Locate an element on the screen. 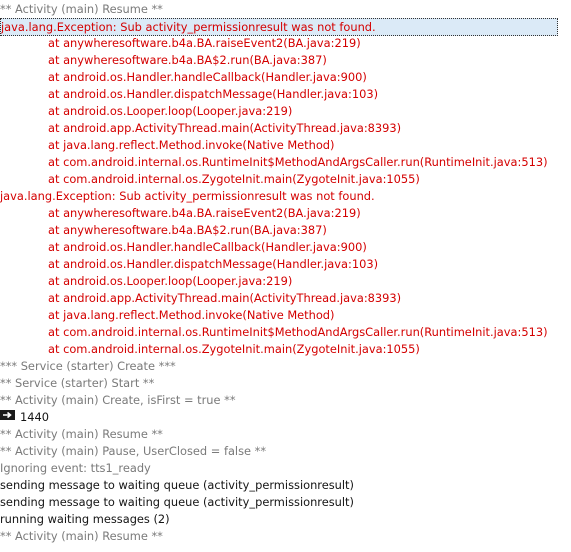  log-line: *** Service (starter) Create *** is located at coordinates (88, 366).